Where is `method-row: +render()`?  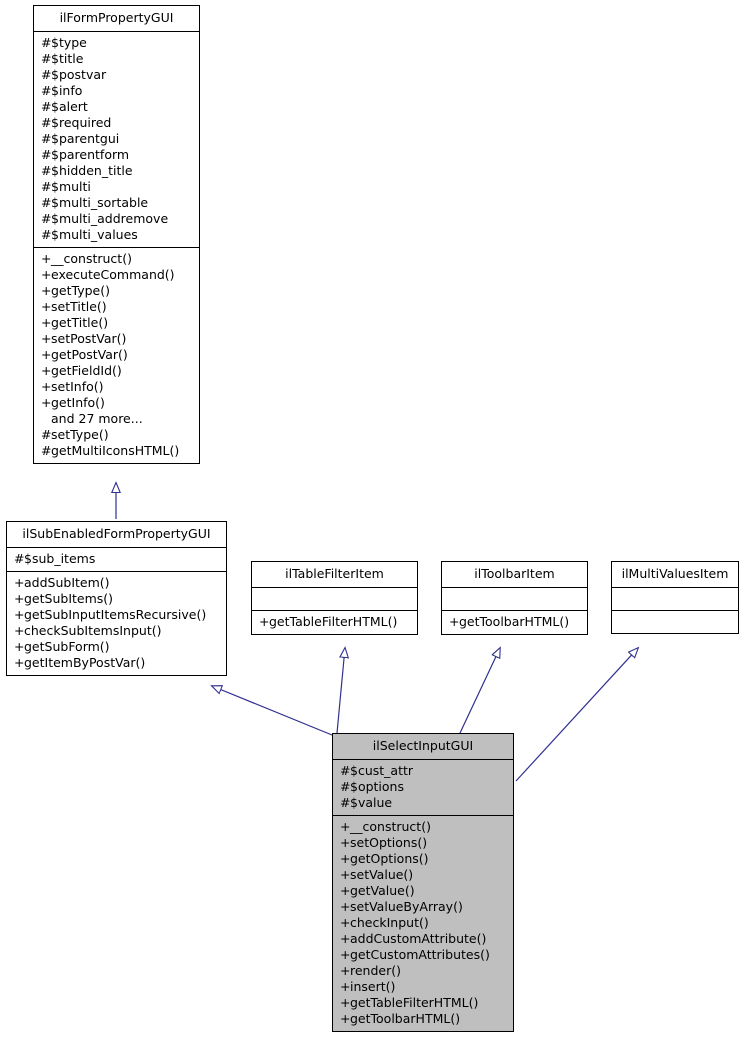
method-row: +render() is located at coordinates (423, 971).